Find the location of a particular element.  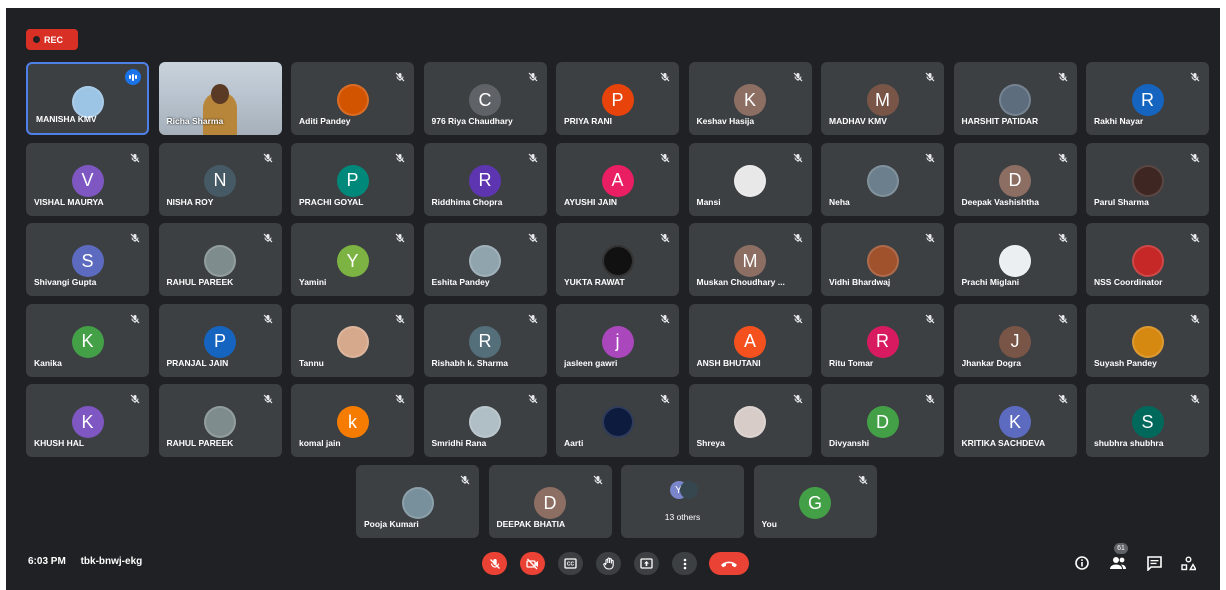

participant-tile: G You is located at coordinates (815, 501).